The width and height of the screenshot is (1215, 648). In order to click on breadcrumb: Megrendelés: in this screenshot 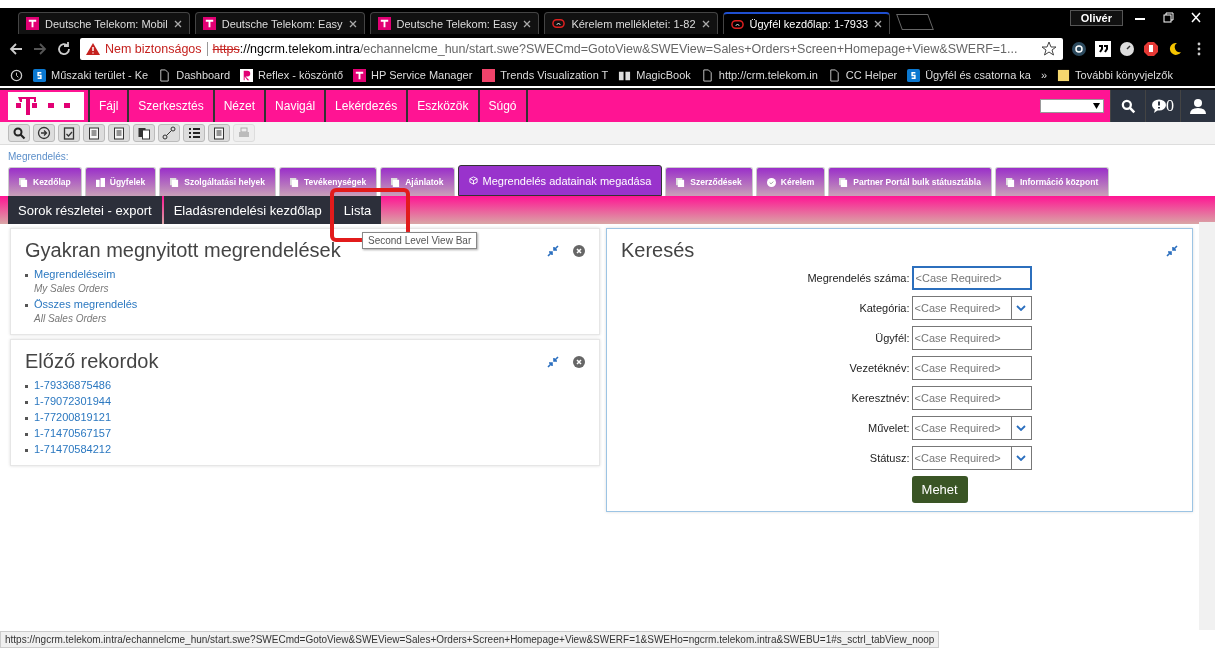, I will do `click(38, 157)`.